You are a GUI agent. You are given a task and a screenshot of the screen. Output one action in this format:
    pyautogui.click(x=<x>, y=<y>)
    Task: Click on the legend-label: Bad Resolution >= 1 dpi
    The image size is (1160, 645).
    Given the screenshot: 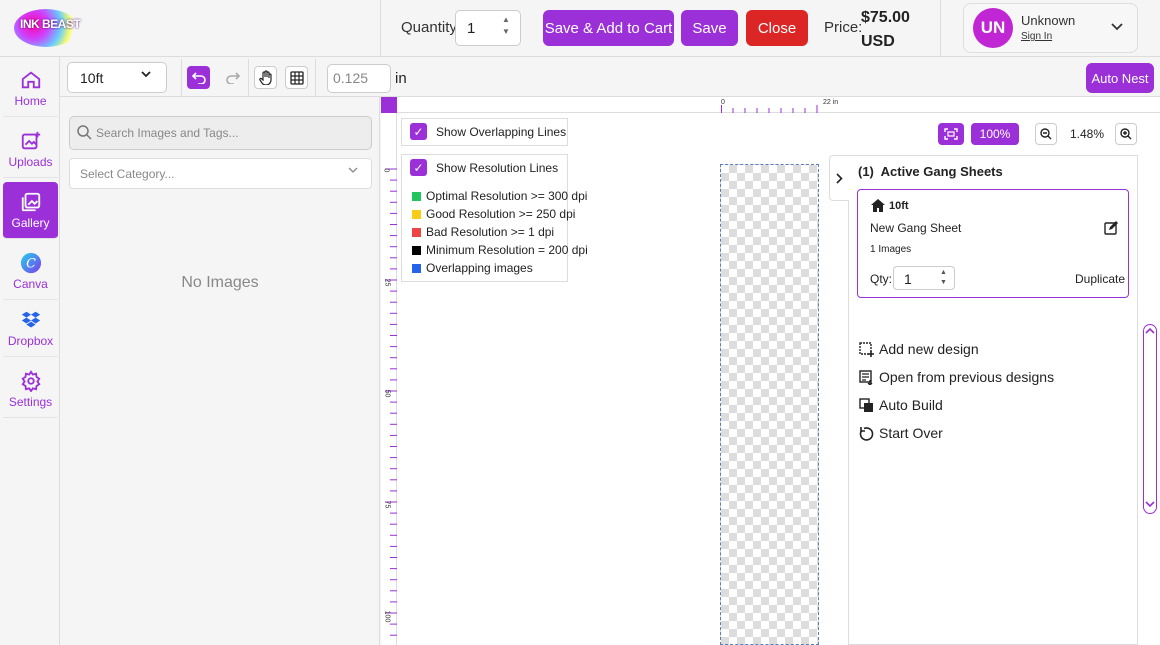 What is the action you would take?
    pyautogui.click(x=490, y=232)
    